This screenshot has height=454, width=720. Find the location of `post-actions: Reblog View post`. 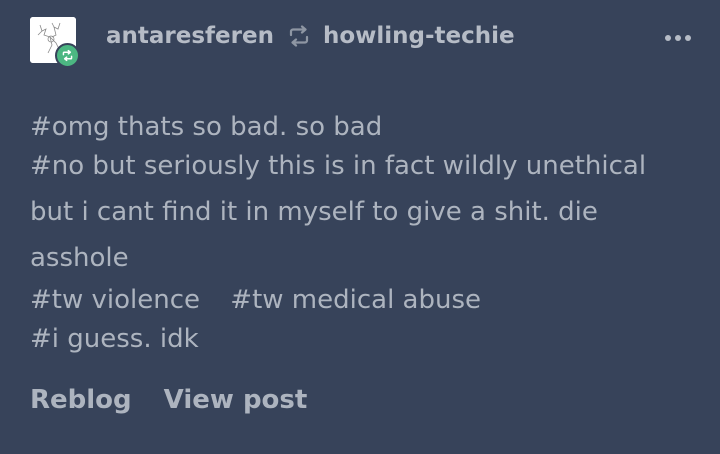

post-actions: Reblog View post is located at coordinates (168, 400).